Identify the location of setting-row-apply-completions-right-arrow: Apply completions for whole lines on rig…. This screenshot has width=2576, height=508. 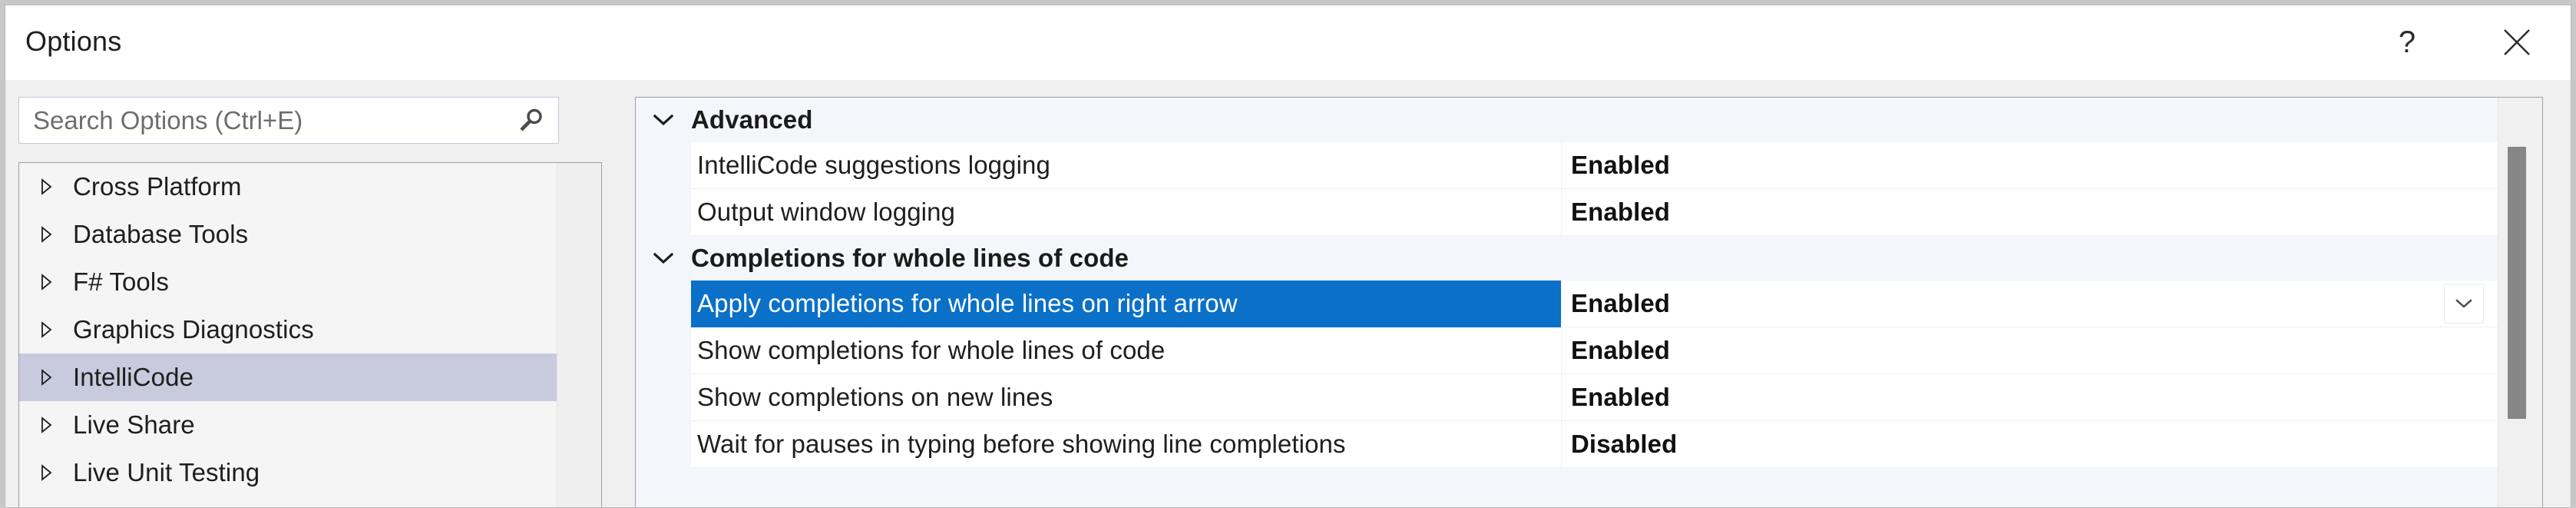
(1594, 304).